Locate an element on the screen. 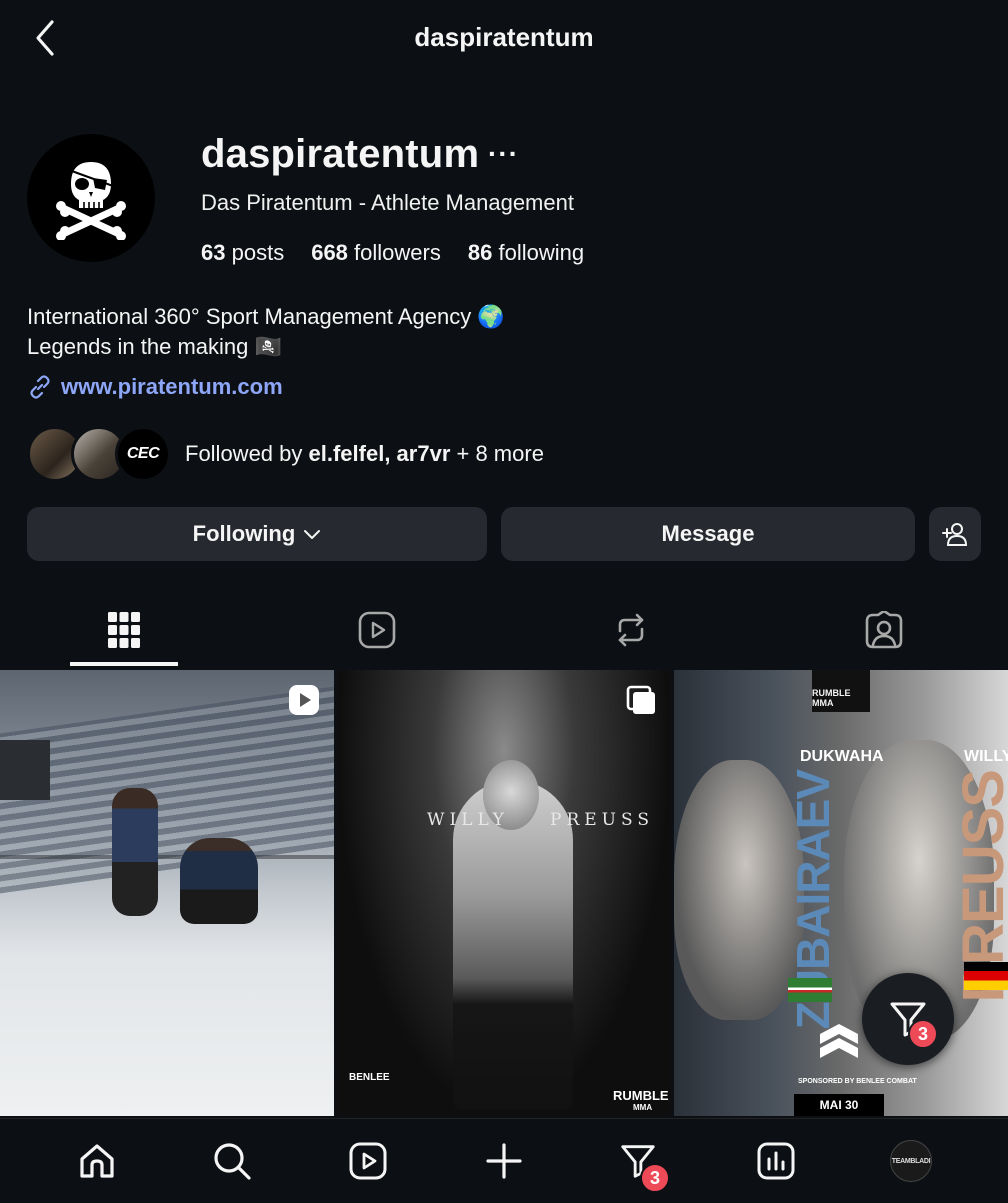 The image size is (1008, 1203). filter-badge: 3 is located at coordinates (923, 1034).